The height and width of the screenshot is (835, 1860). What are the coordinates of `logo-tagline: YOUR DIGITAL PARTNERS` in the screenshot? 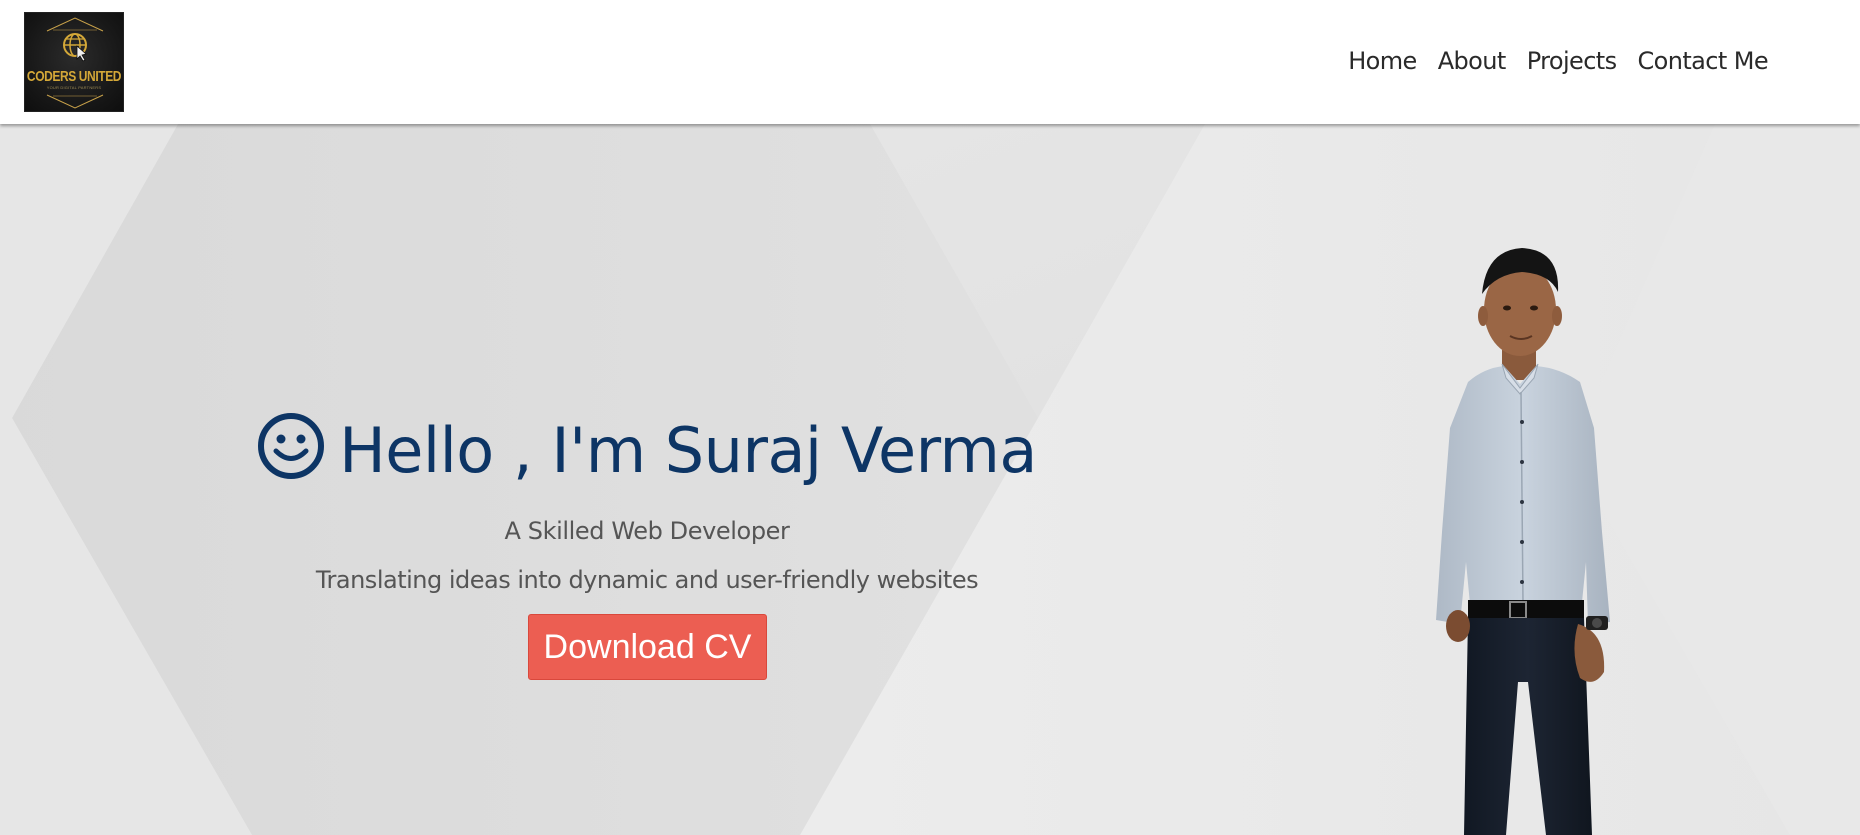 It's located at (74, 87).